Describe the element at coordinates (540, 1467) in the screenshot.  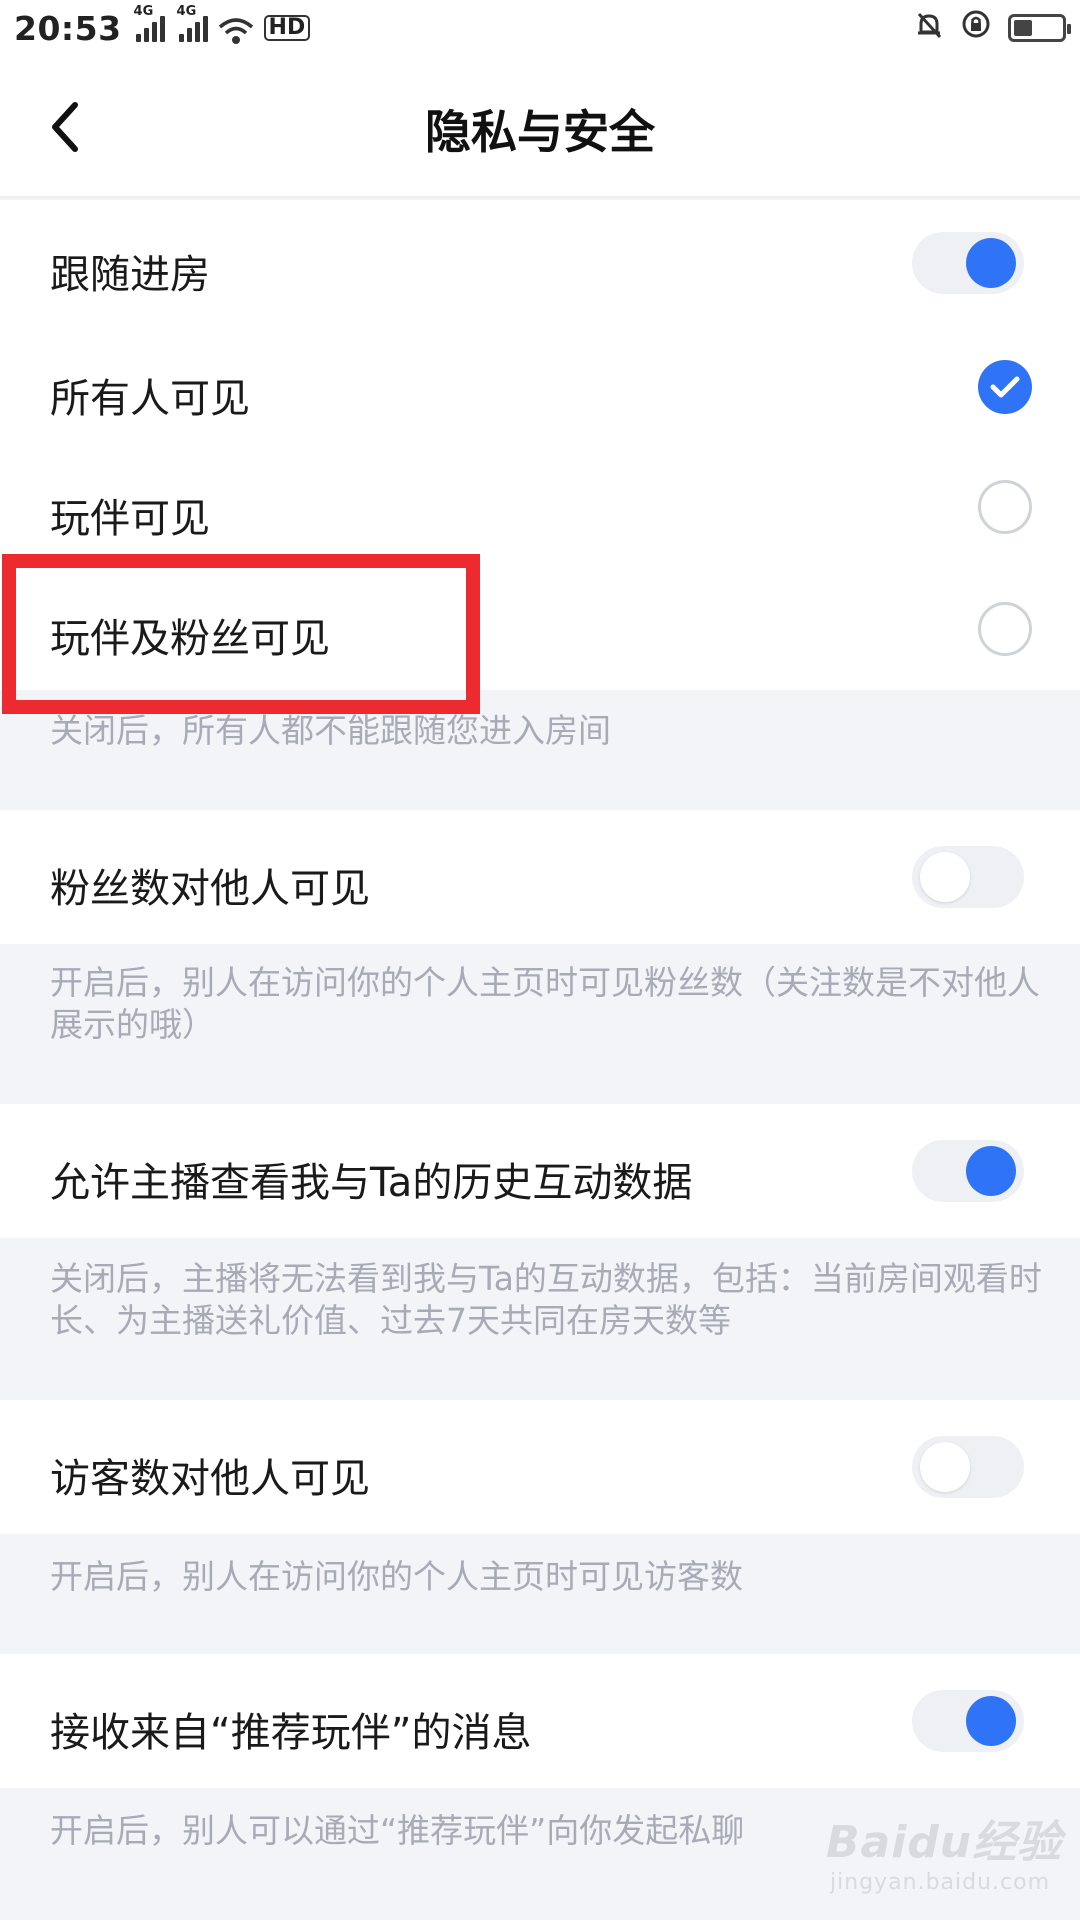
I see `visitor-count-row: 访客数对他人可见` at that location.